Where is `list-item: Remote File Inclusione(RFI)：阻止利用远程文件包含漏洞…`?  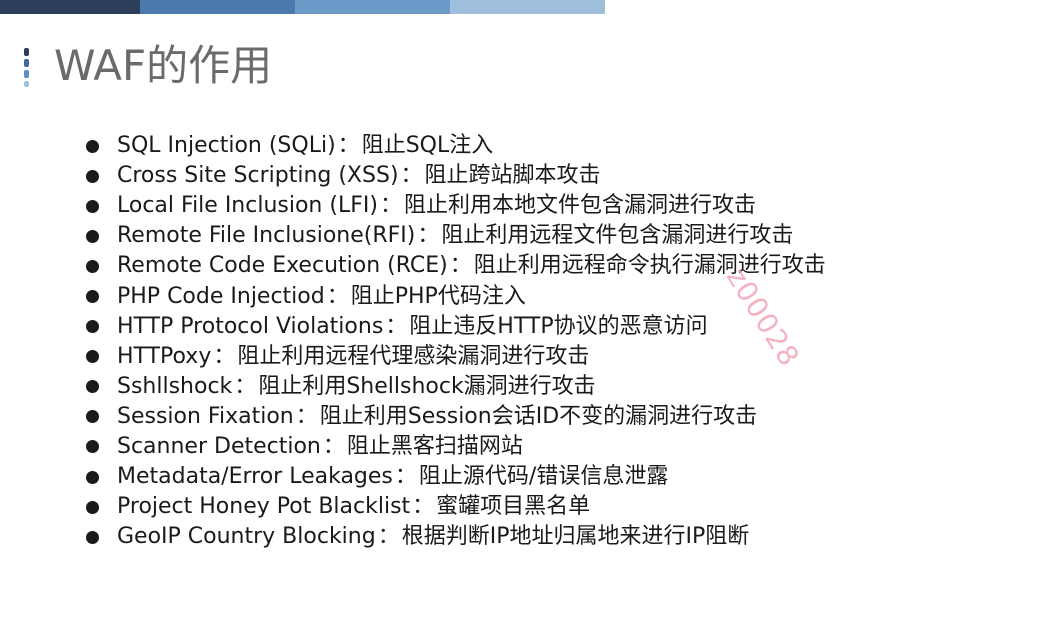 list-item: Remote File Inclusione(RFI)：阻止利用远程文件包含漏洞… is located at coordinates (456, 236).